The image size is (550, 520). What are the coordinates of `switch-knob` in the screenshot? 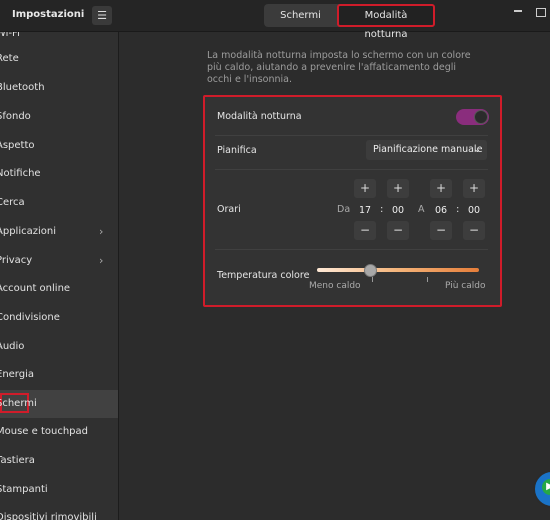 It's located at (481, 117).